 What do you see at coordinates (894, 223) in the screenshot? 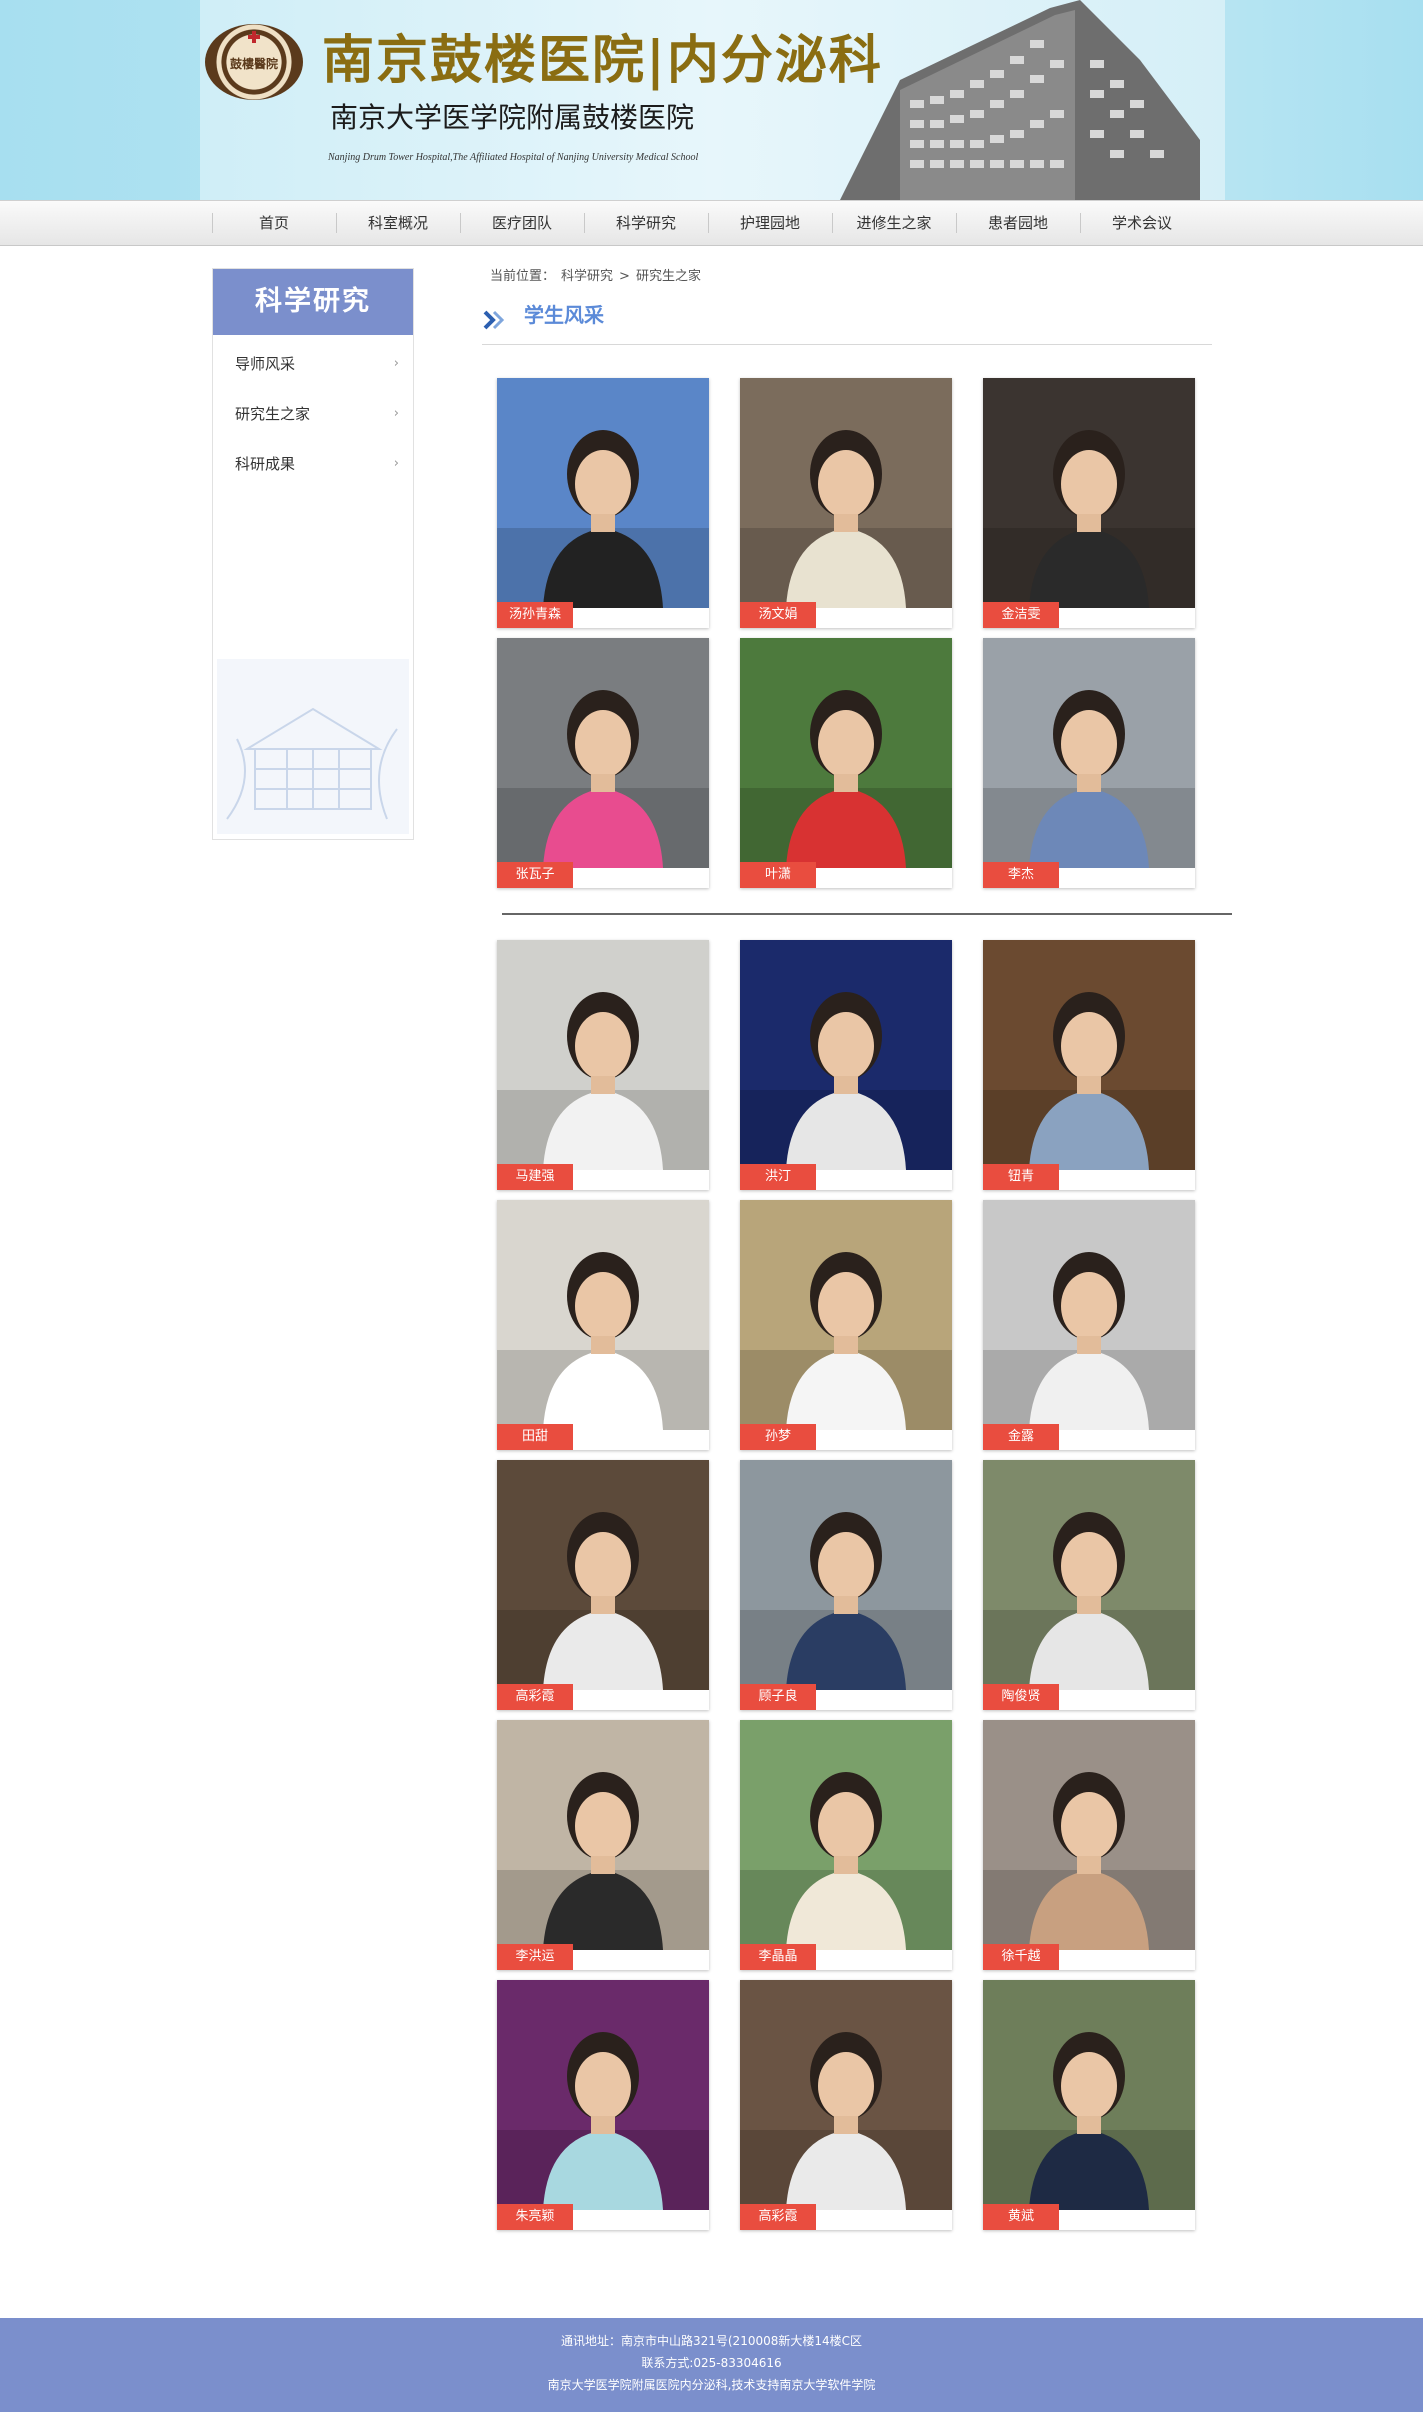
I see `nav-item-trainees: 进修生之家` at bounding box center [894, 223].